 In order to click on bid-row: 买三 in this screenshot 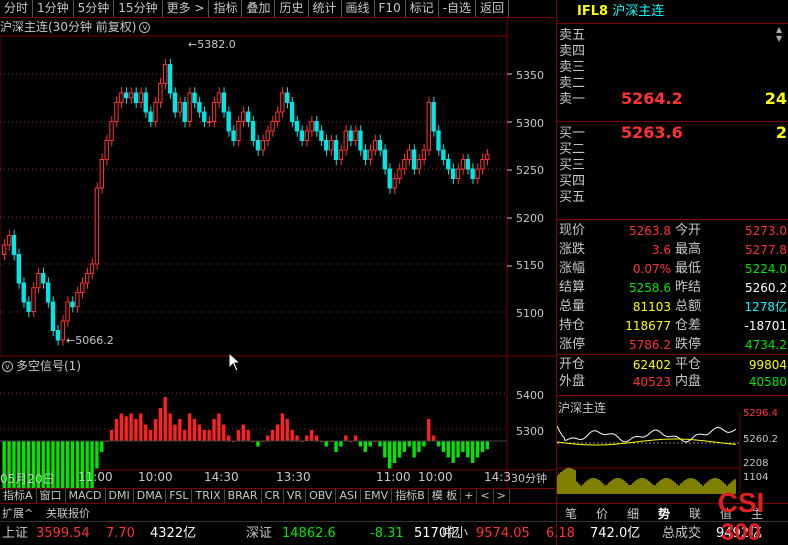, I will do `click(672, 166)`.